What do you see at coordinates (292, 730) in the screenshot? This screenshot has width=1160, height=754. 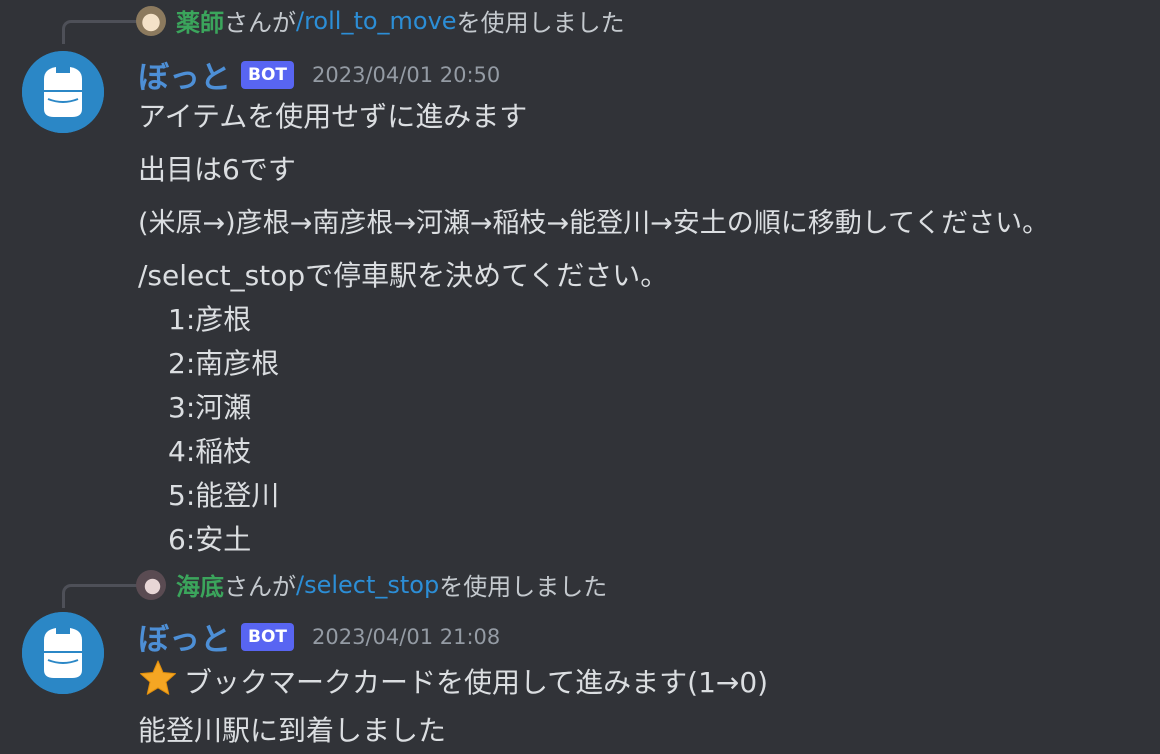 I see `message-line: 能登川駅に到着しました` at bounding box center [292, 730].